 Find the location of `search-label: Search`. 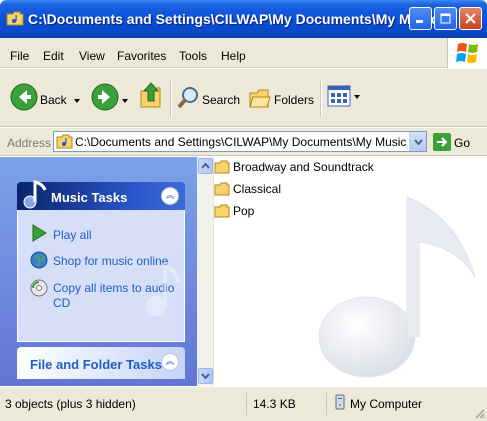

search-label: Search is located at coordinates (221, 100).